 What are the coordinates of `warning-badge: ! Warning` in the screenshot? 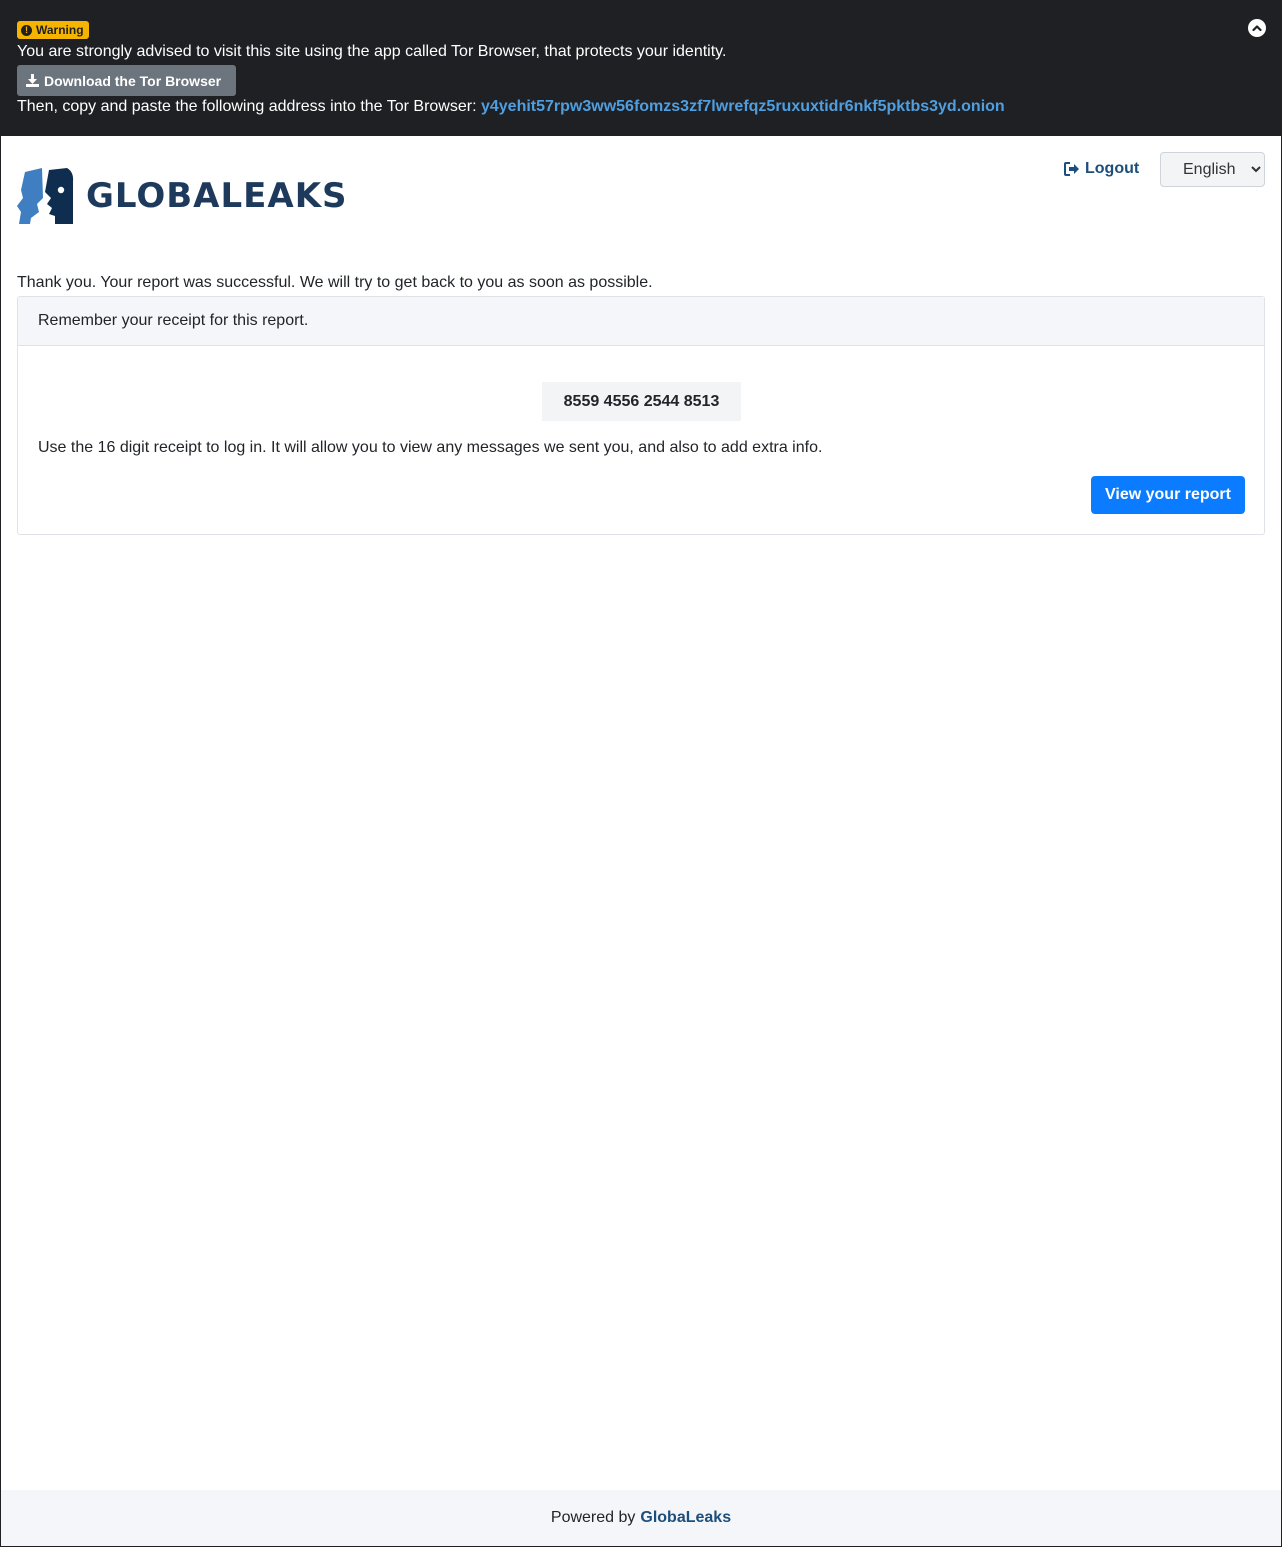 It's located at (53, 30).